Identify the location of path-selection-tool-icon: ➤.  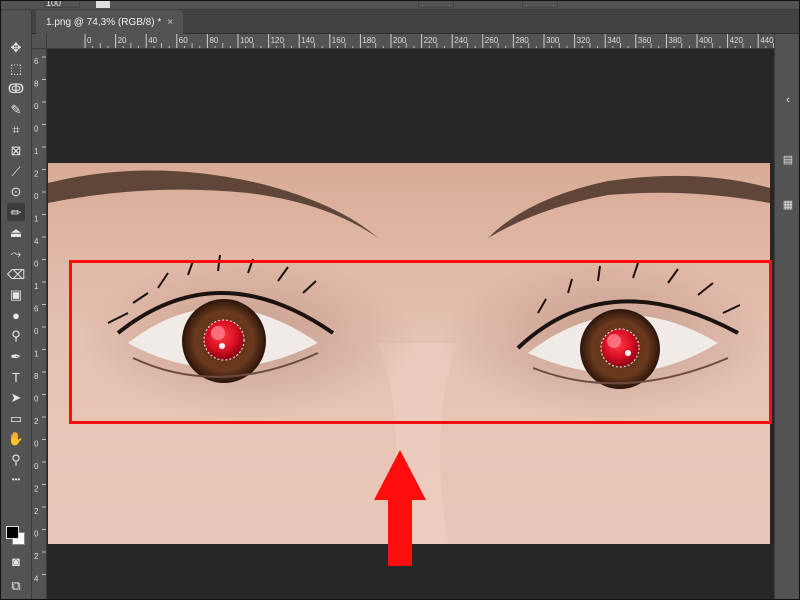
(16, 397).